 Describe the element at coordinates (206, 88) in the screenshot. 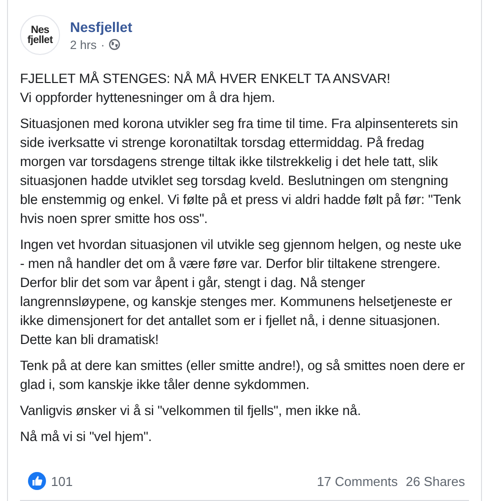

I see `post-paragraph: FJELLET MÅ STENGES: NÅ MÅ HVER ENKELT TA ANSVAR! Vi oppforder hyttenesninger om å dra hjem.` at that location.